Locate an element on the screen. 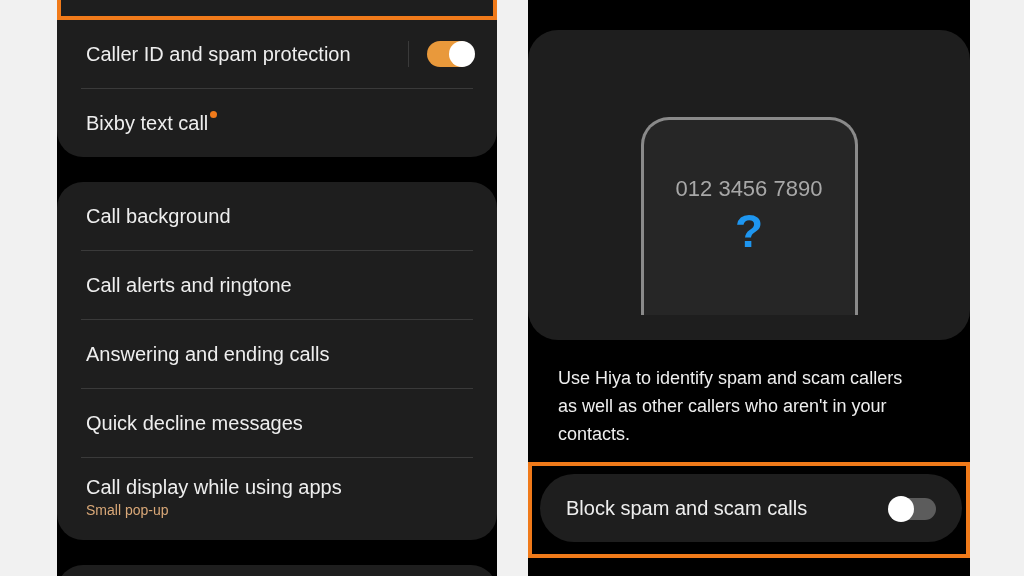 Image resolution: width=1024 pixels, height=576 pixels. settings-item: Call background is located at coordinates (277, 216).